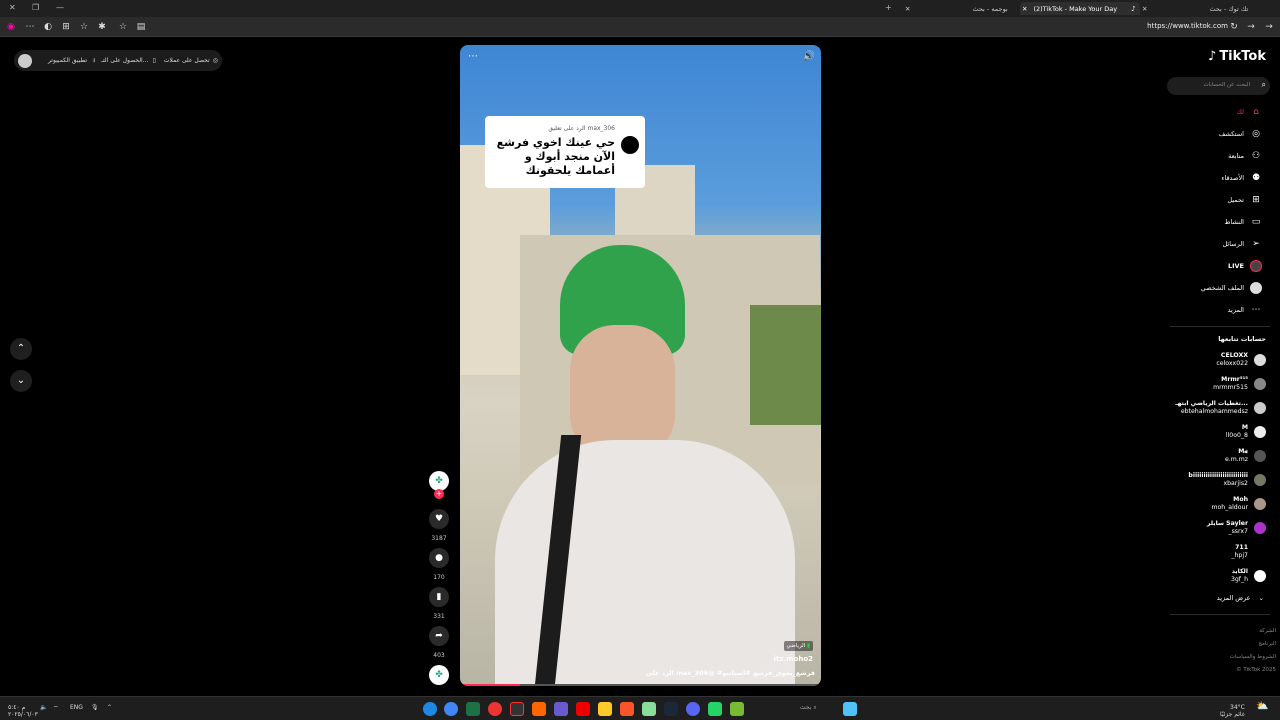 The height and width of the screenshot is (720, 1280). I want to click on wifi-icon: ⌔, so click(56, 708).